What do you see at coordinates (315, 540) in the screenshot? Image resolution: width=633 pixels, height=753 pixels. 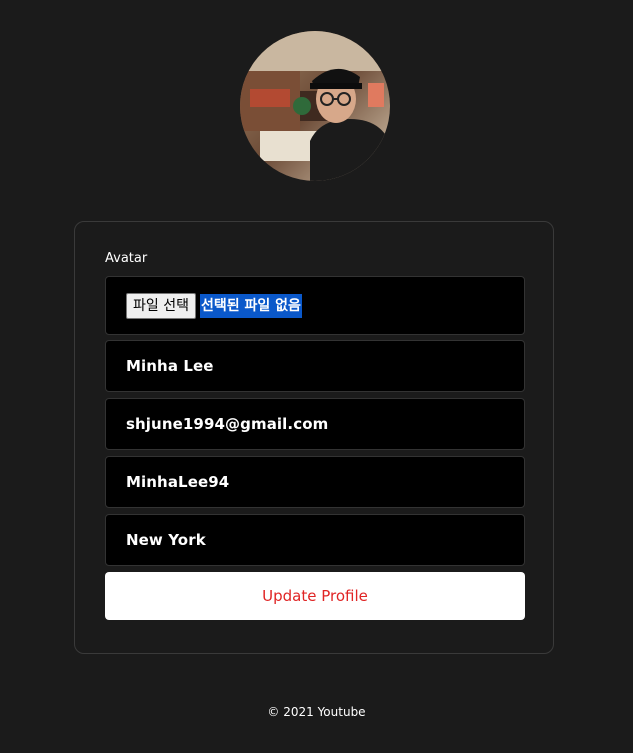 I see `location-field: New York` at bounding box center [315, 540].